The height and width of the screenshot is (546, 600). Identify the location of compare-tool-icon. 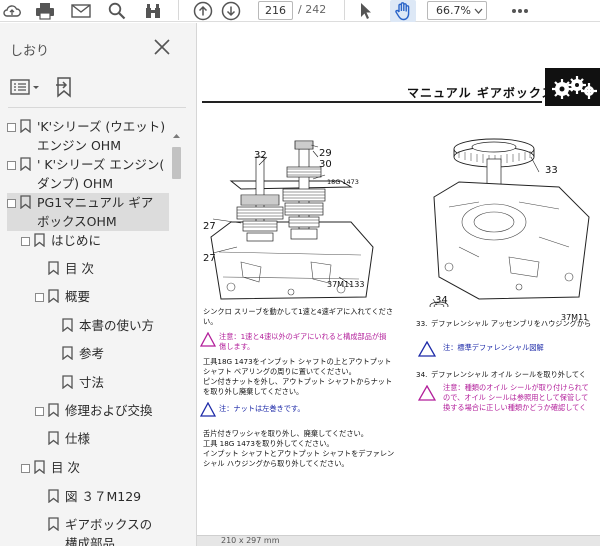
(153, 11).